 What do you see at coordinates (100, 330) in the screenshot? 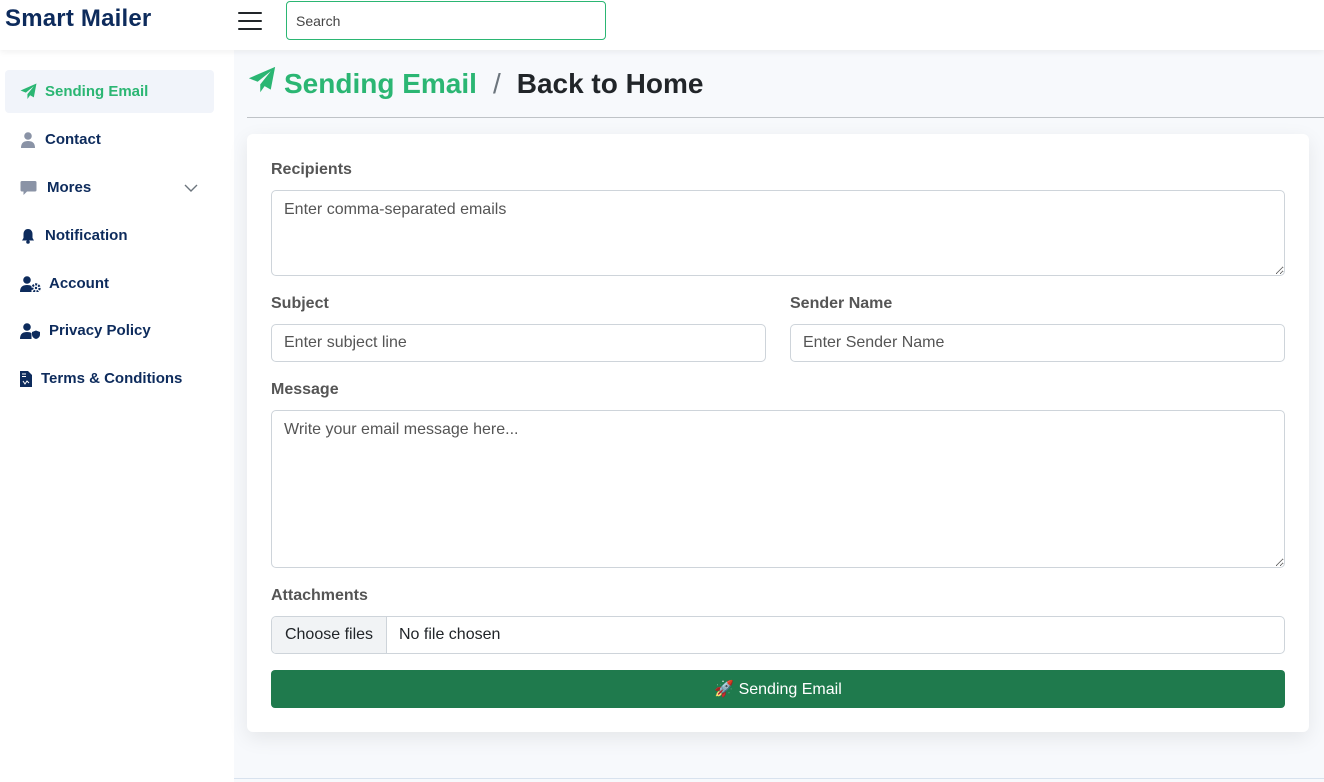
I see `sidebar-item-label: Privacy Policy` at bounding box center [100, 330].